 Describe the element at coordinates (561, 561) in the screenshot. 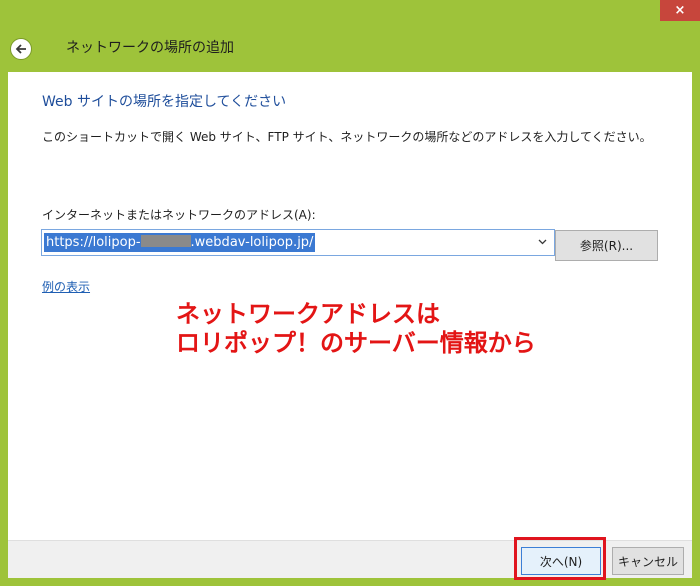

I see `next-button: 次へ(N)` at that location.